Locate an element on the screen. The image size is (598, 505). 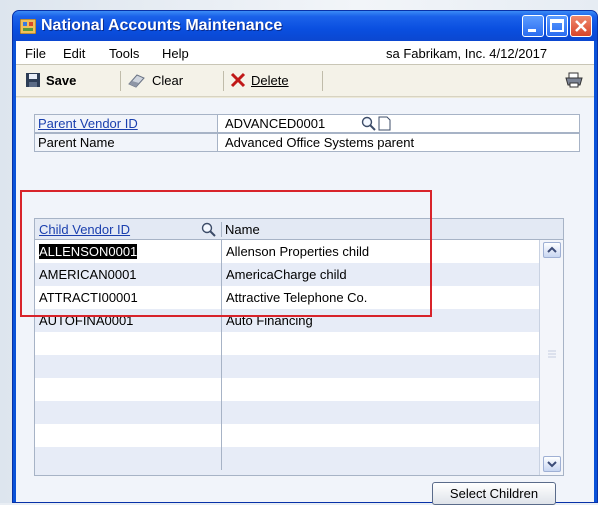
parent-name-label: Parent Name is located at coordinates (126, 142).